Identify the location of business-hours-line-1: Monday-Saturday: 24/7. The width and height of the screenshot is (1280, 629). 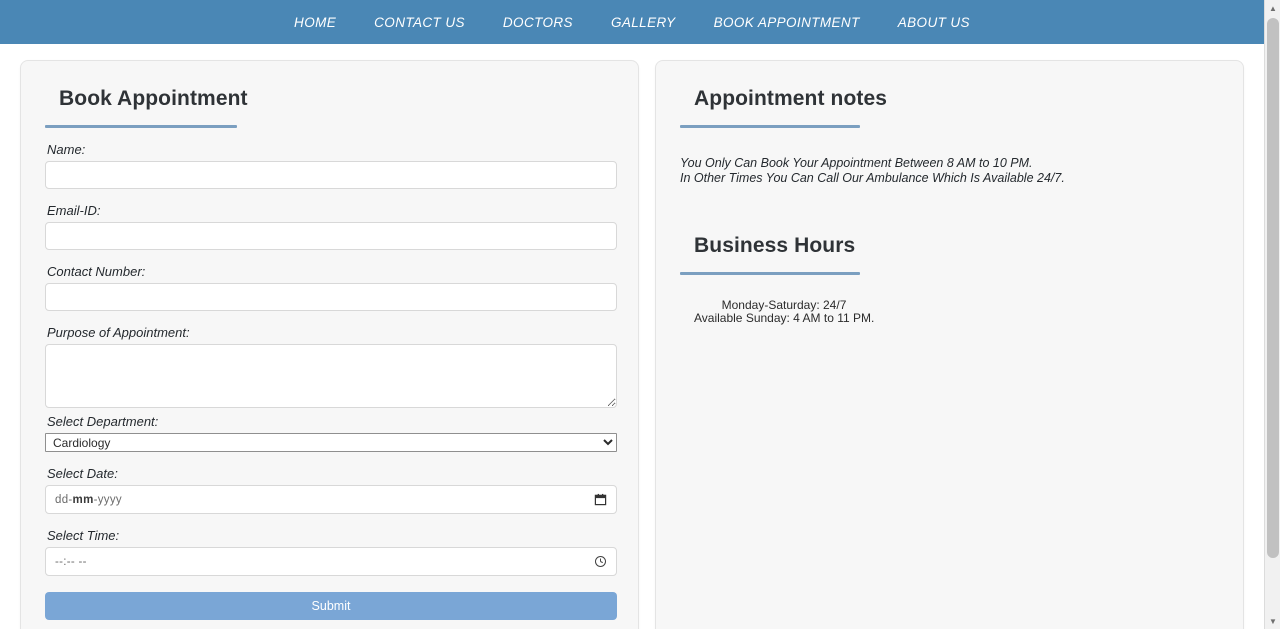
(784, 305).